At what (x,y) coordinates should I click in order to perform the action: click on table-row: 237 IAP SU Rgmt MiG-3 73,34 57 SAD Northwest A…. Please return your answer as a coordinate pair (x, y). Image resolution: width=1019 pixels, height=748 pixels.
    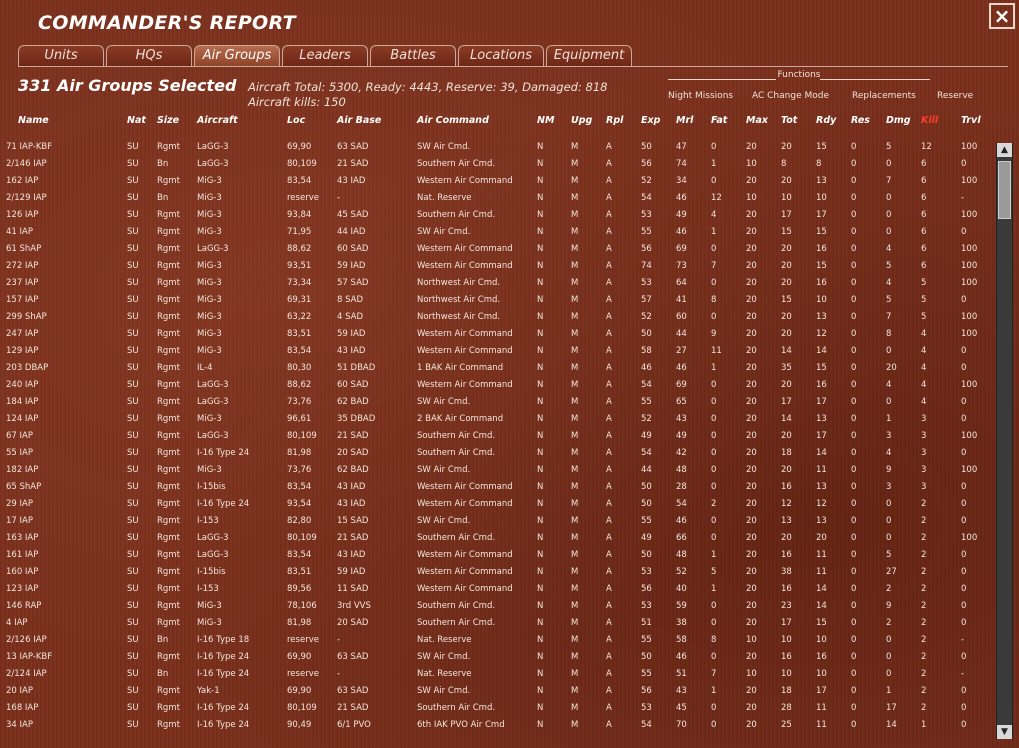
    Looking at the image, I should click on (497, 283).